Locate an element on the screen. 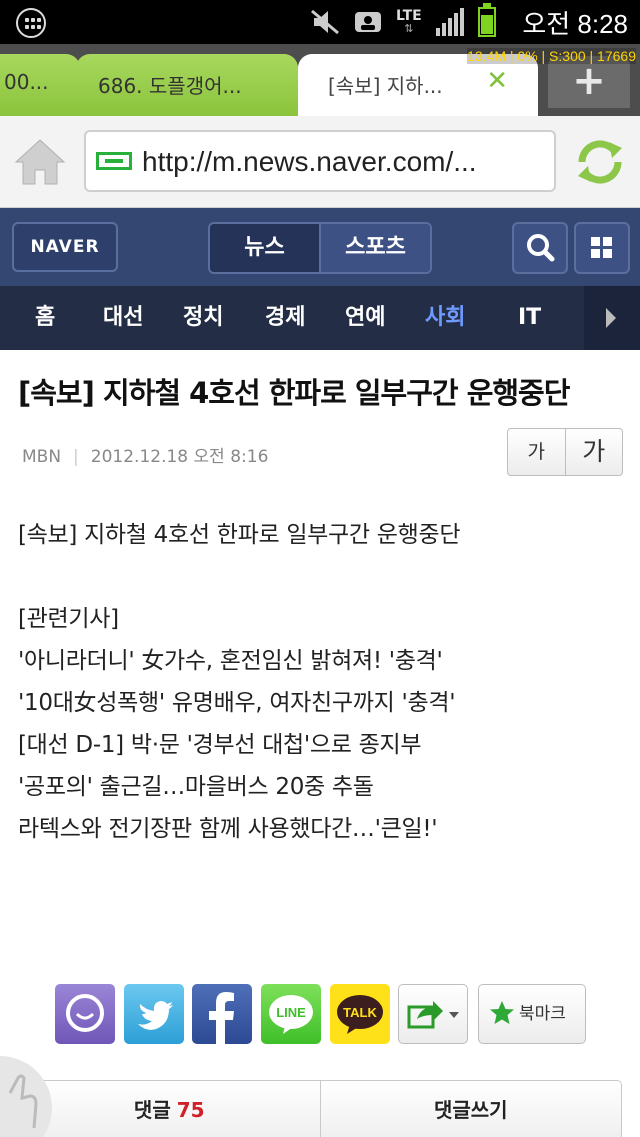  article-source: MBN is located at coordinates (42, 457).